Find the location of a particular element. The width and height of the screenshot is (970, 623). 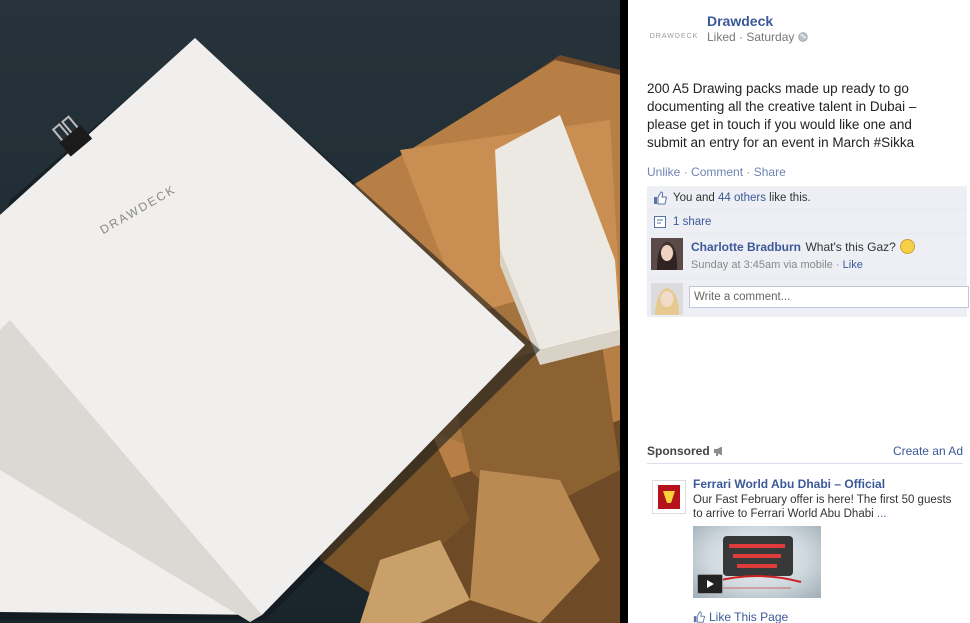

comment-author-link: Charlotte Bradburn is located at coordinates (746, 247).